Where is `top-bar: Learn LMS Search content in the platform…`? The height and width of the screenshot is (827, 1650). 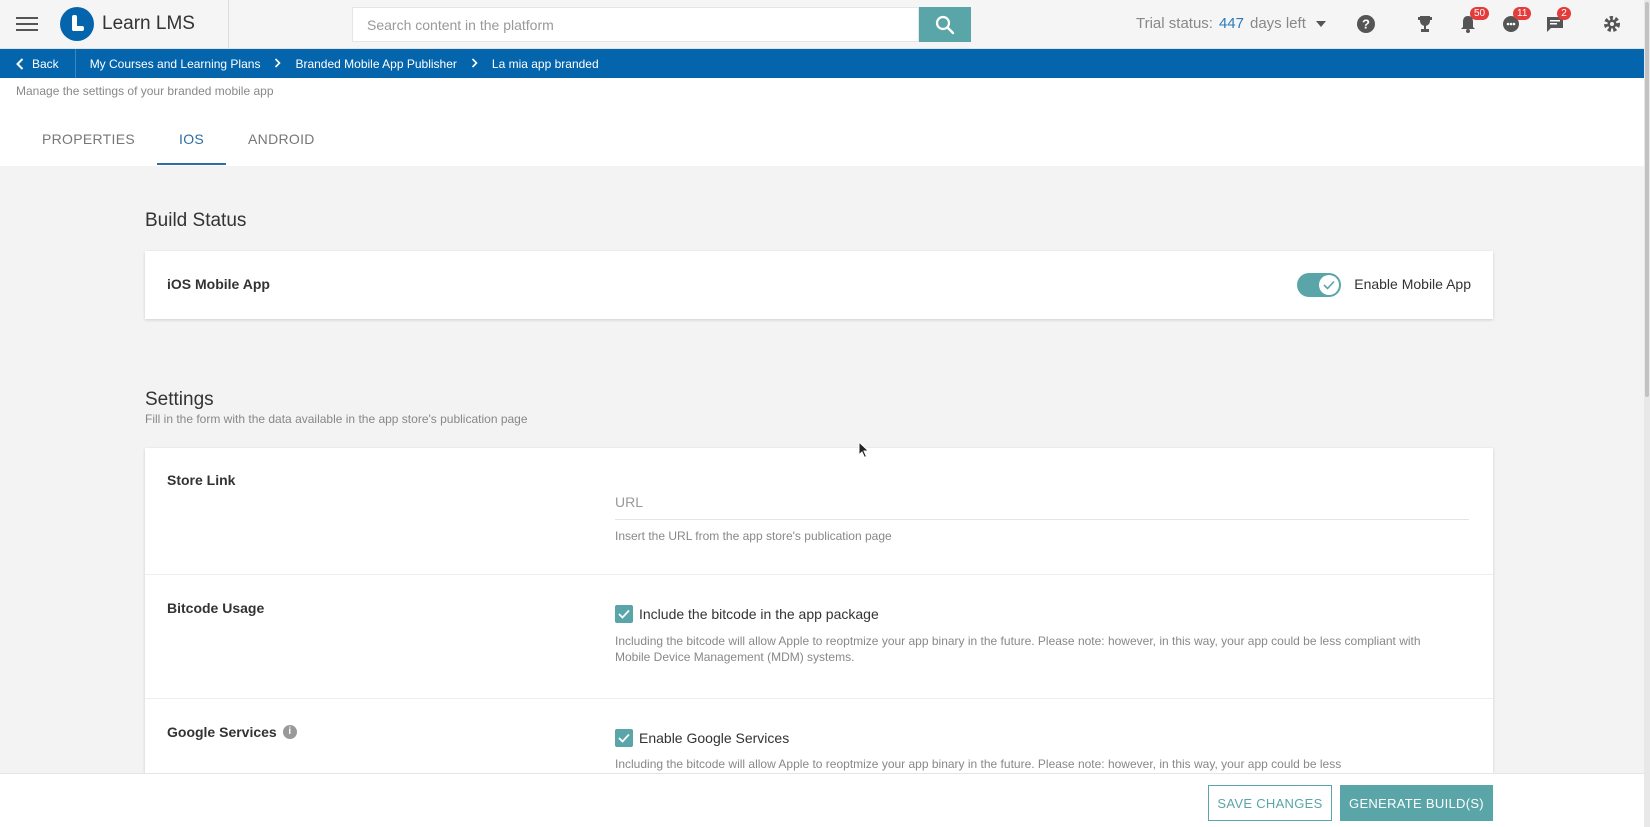
top-bar: Learn LMS Search content in the platform… is located at coordinates (822, 24).